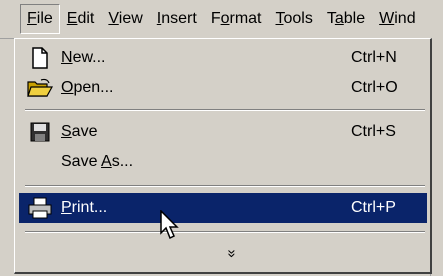 Image resolution: width=443 pixels, height=276 pixels. Describe the element at coordinates (397, 19) in the screenshot. I see `menu-window: Wind` at that location.